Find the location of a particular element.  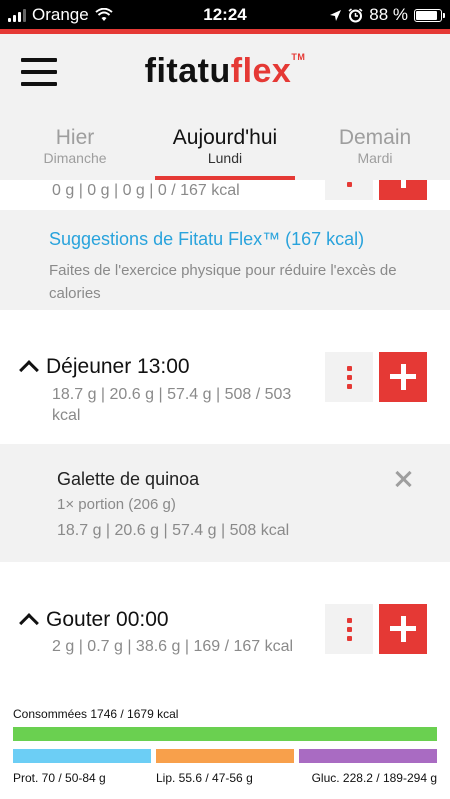

tab-yesterday: Hier Dimanche is located at coordinates (75, 153).